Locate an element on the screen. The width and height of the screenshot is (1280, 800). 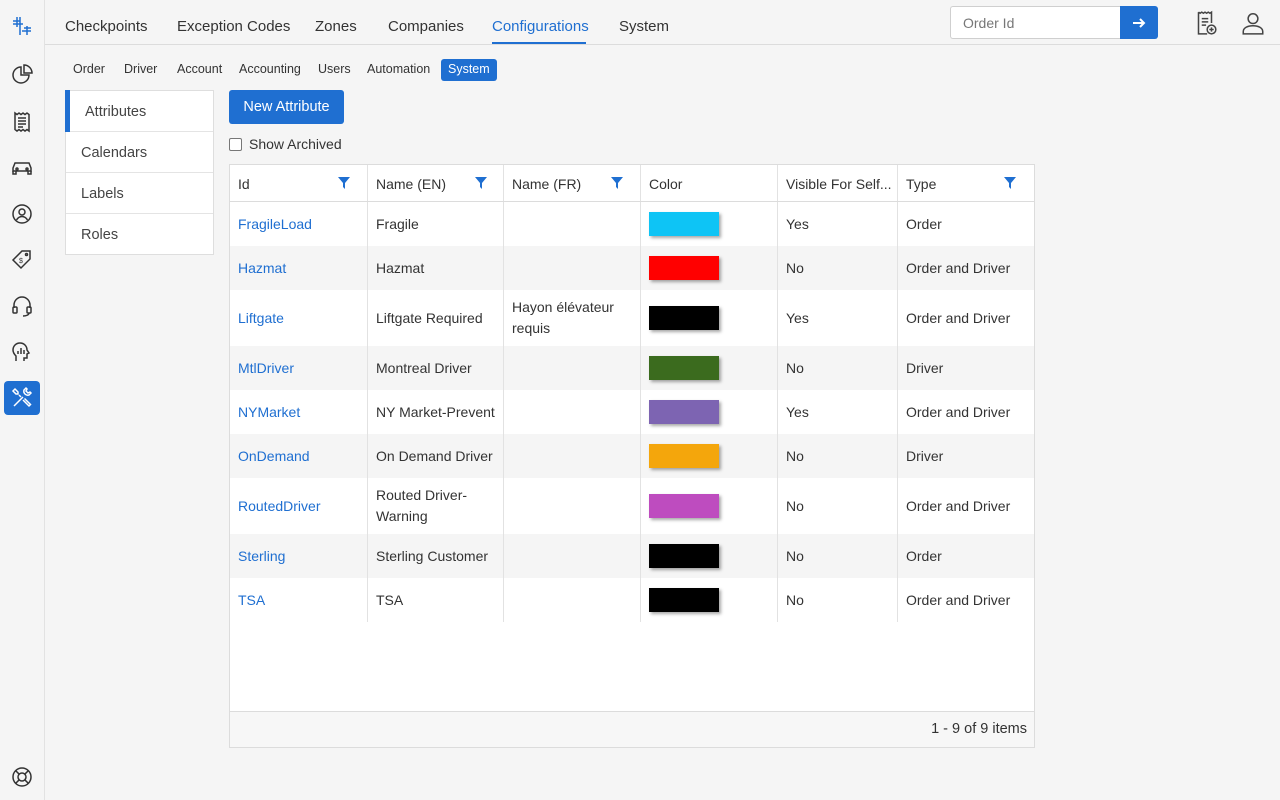
attribute-id-link: Sterling is located at coordinates (261, 556).